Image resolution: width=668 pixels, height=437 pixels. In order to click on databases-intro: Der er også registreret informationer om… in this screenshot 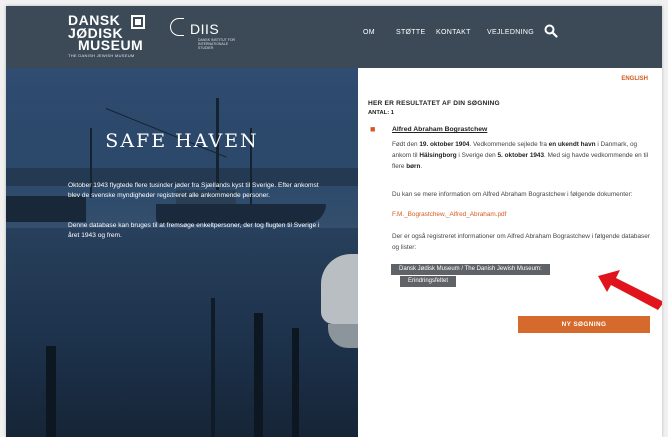, I will do `click(521, 242)`.